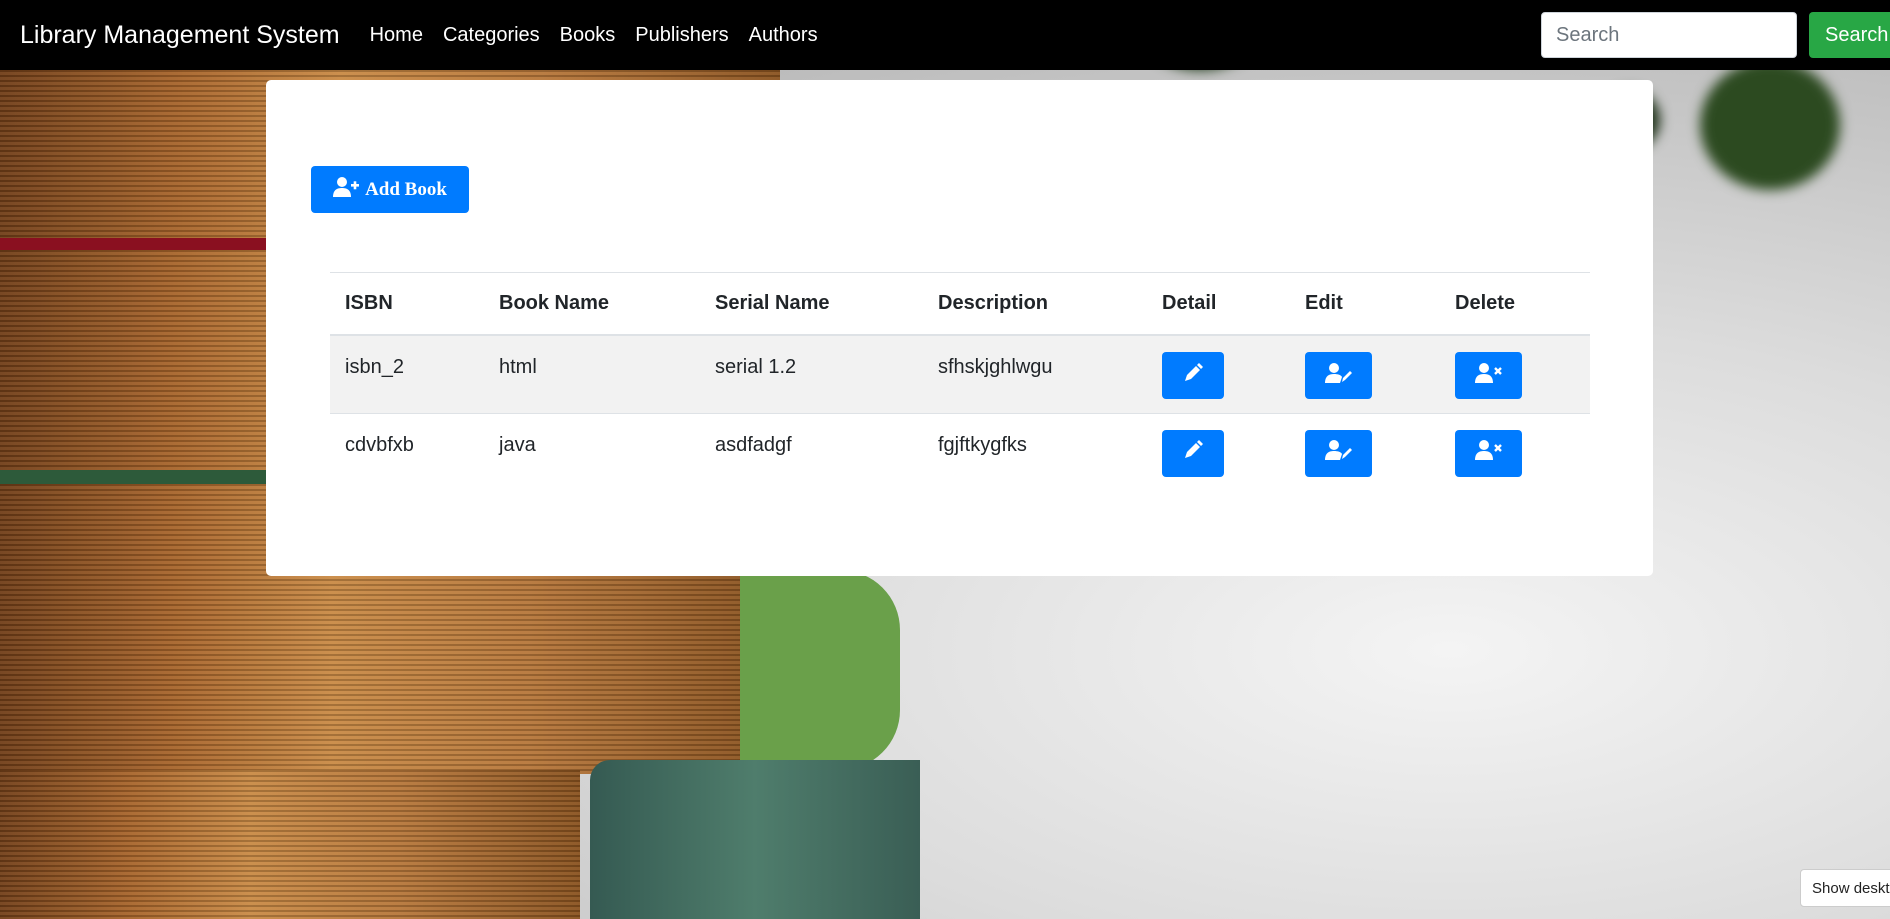  What do you see at coordinates (491, 35) in the screenshot?
I see `nav-link-categories: Categories` at bounding box center [491, 35].